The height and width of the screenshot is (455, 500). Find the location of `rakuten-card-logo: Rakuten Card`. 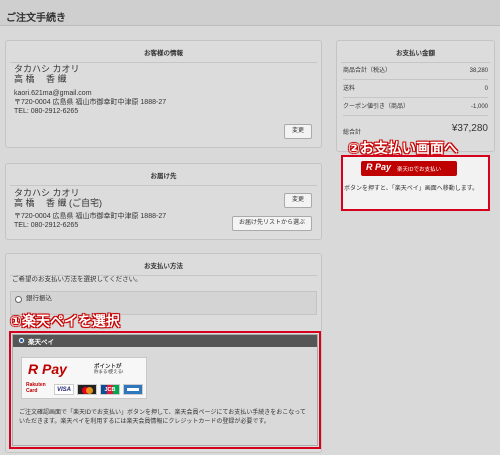

rakuten-card-logo: Rakuten Card is located at coordinates (38, 388).